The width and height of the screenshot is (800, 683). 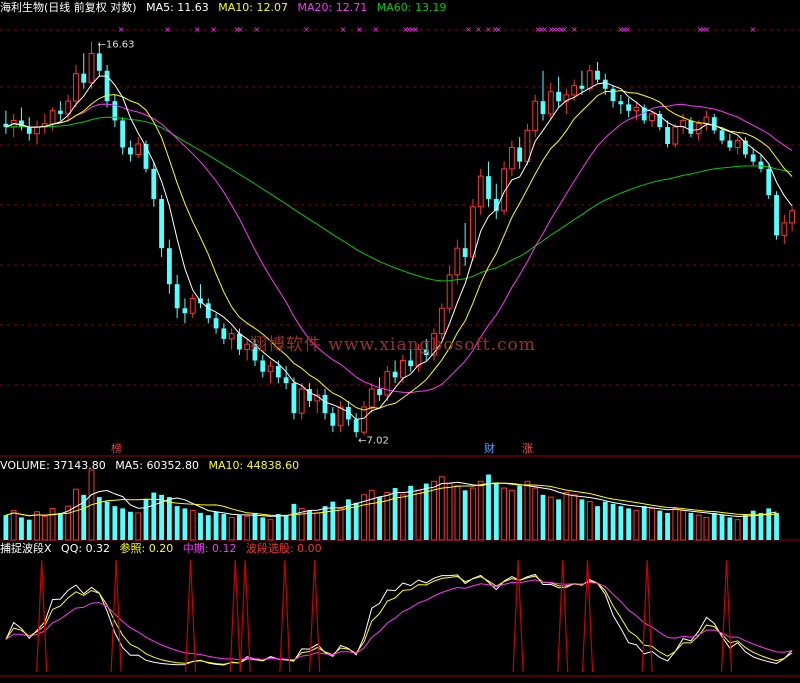 I want to click on mid-line, so click(x=399, y=620).